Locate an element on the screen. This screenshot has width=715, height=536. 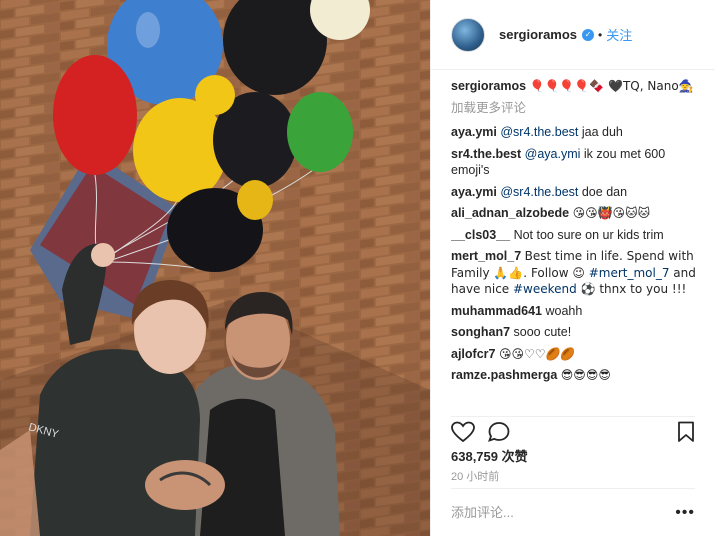
comment-item: songhan7 sooo cute! is located at coordinates (576, 332).